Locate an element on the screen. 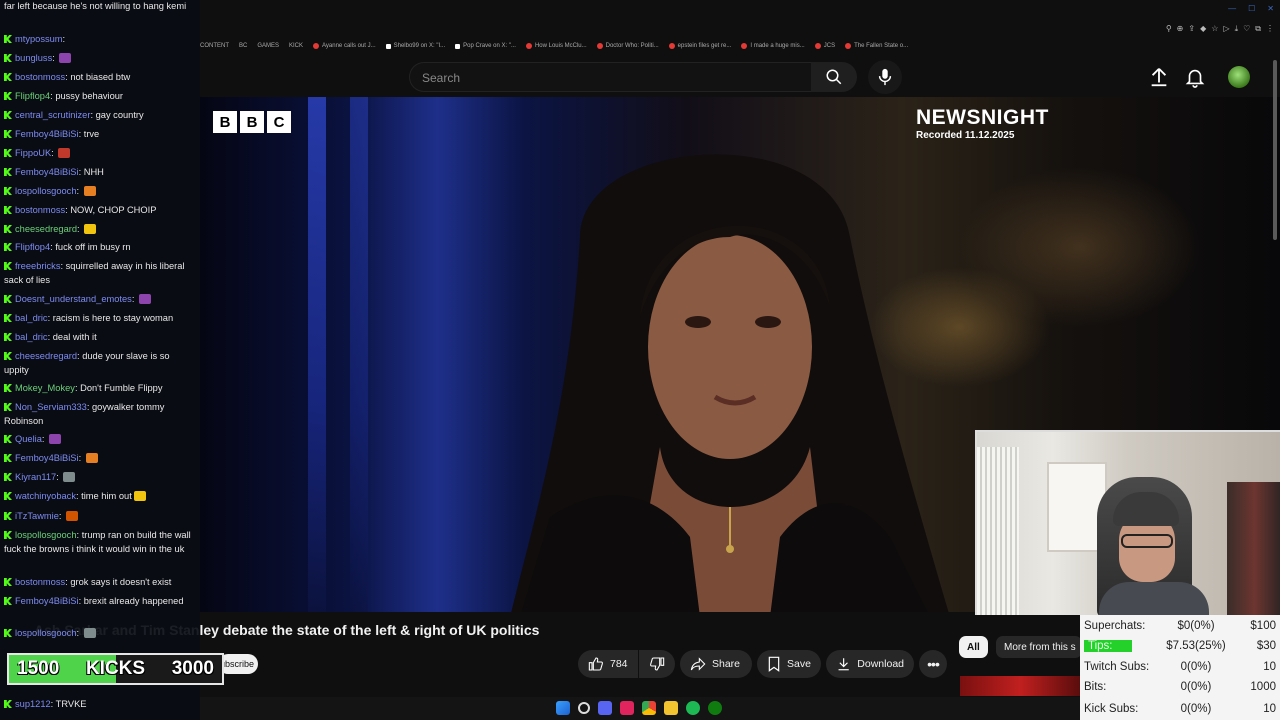  bookmark-item: GAMES is located at coordinates (268, 46).